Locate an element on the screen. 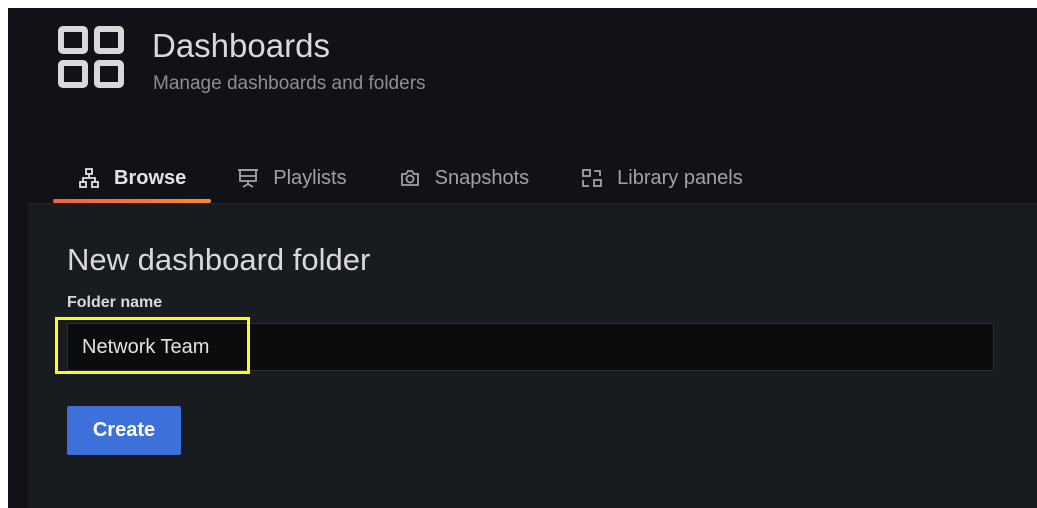  tab-library-panels-label: Library panels is located at coordinates (680, 177).